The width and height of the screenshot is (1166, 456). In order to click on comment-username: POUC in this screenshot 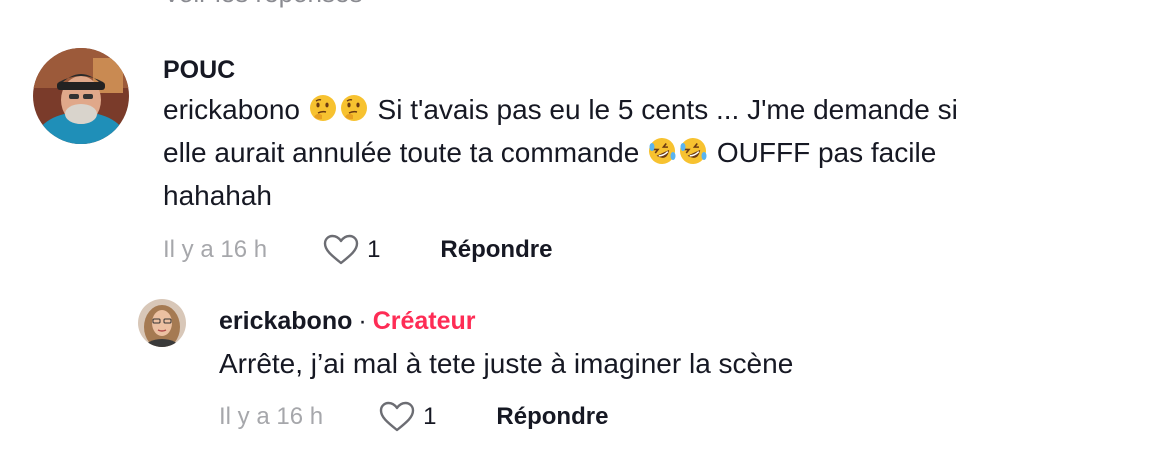, I will do `click(199, 70)`.